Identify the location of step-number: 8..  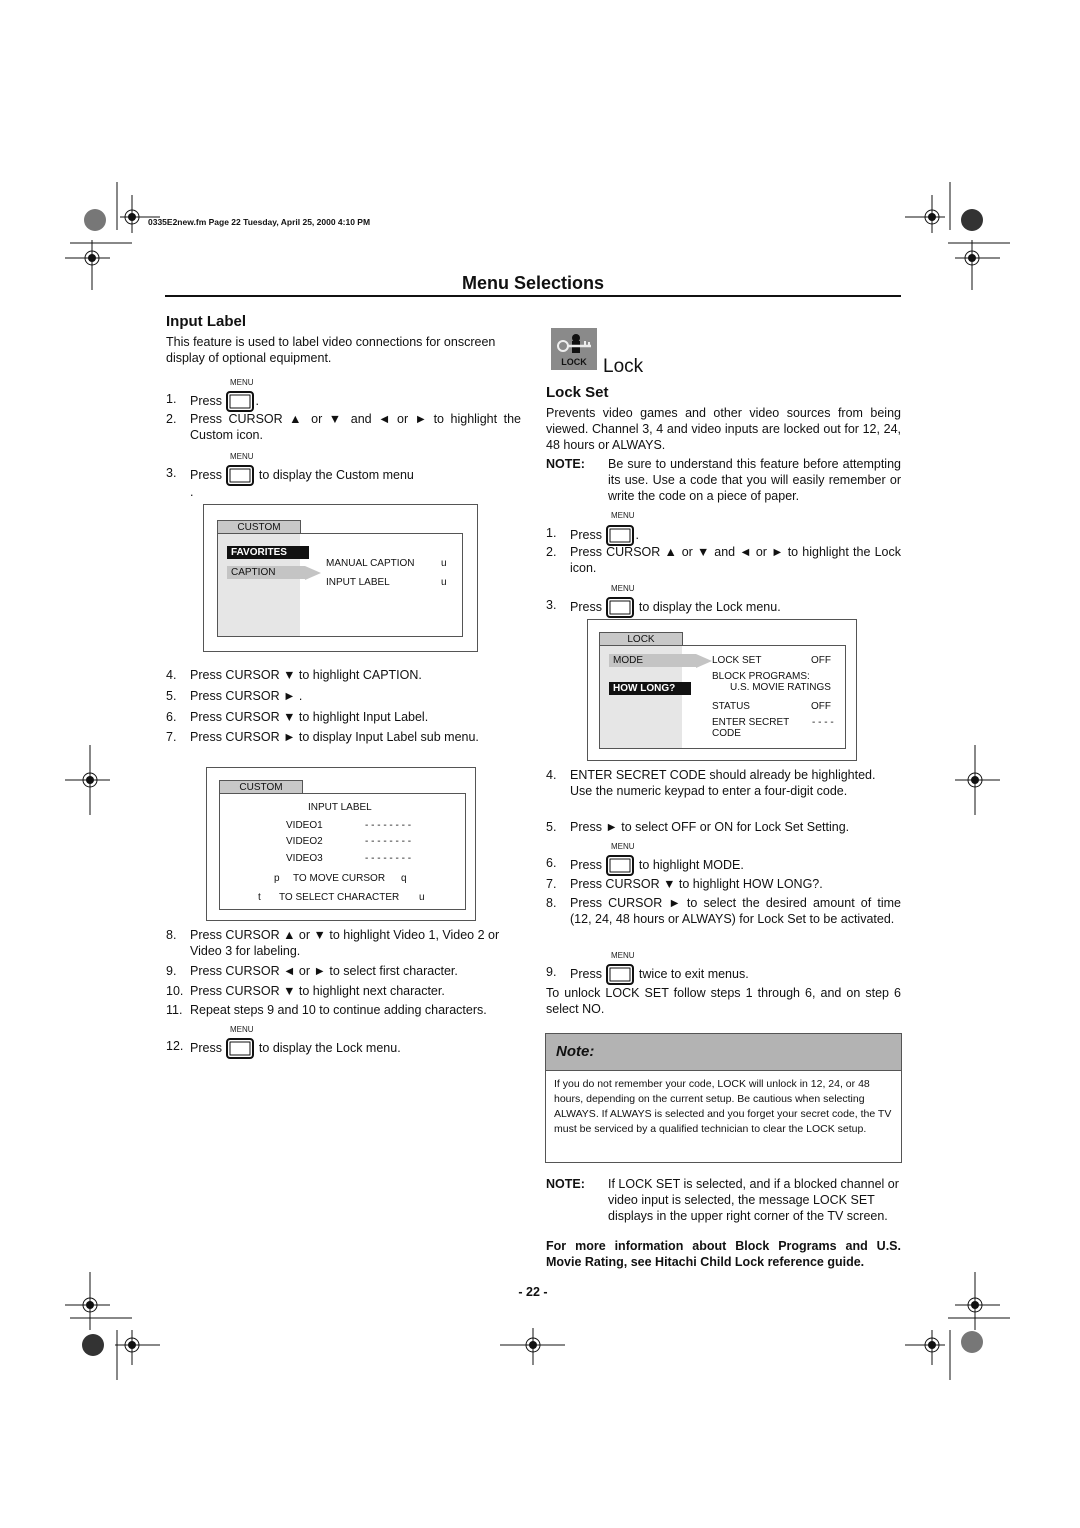
(171, 935).